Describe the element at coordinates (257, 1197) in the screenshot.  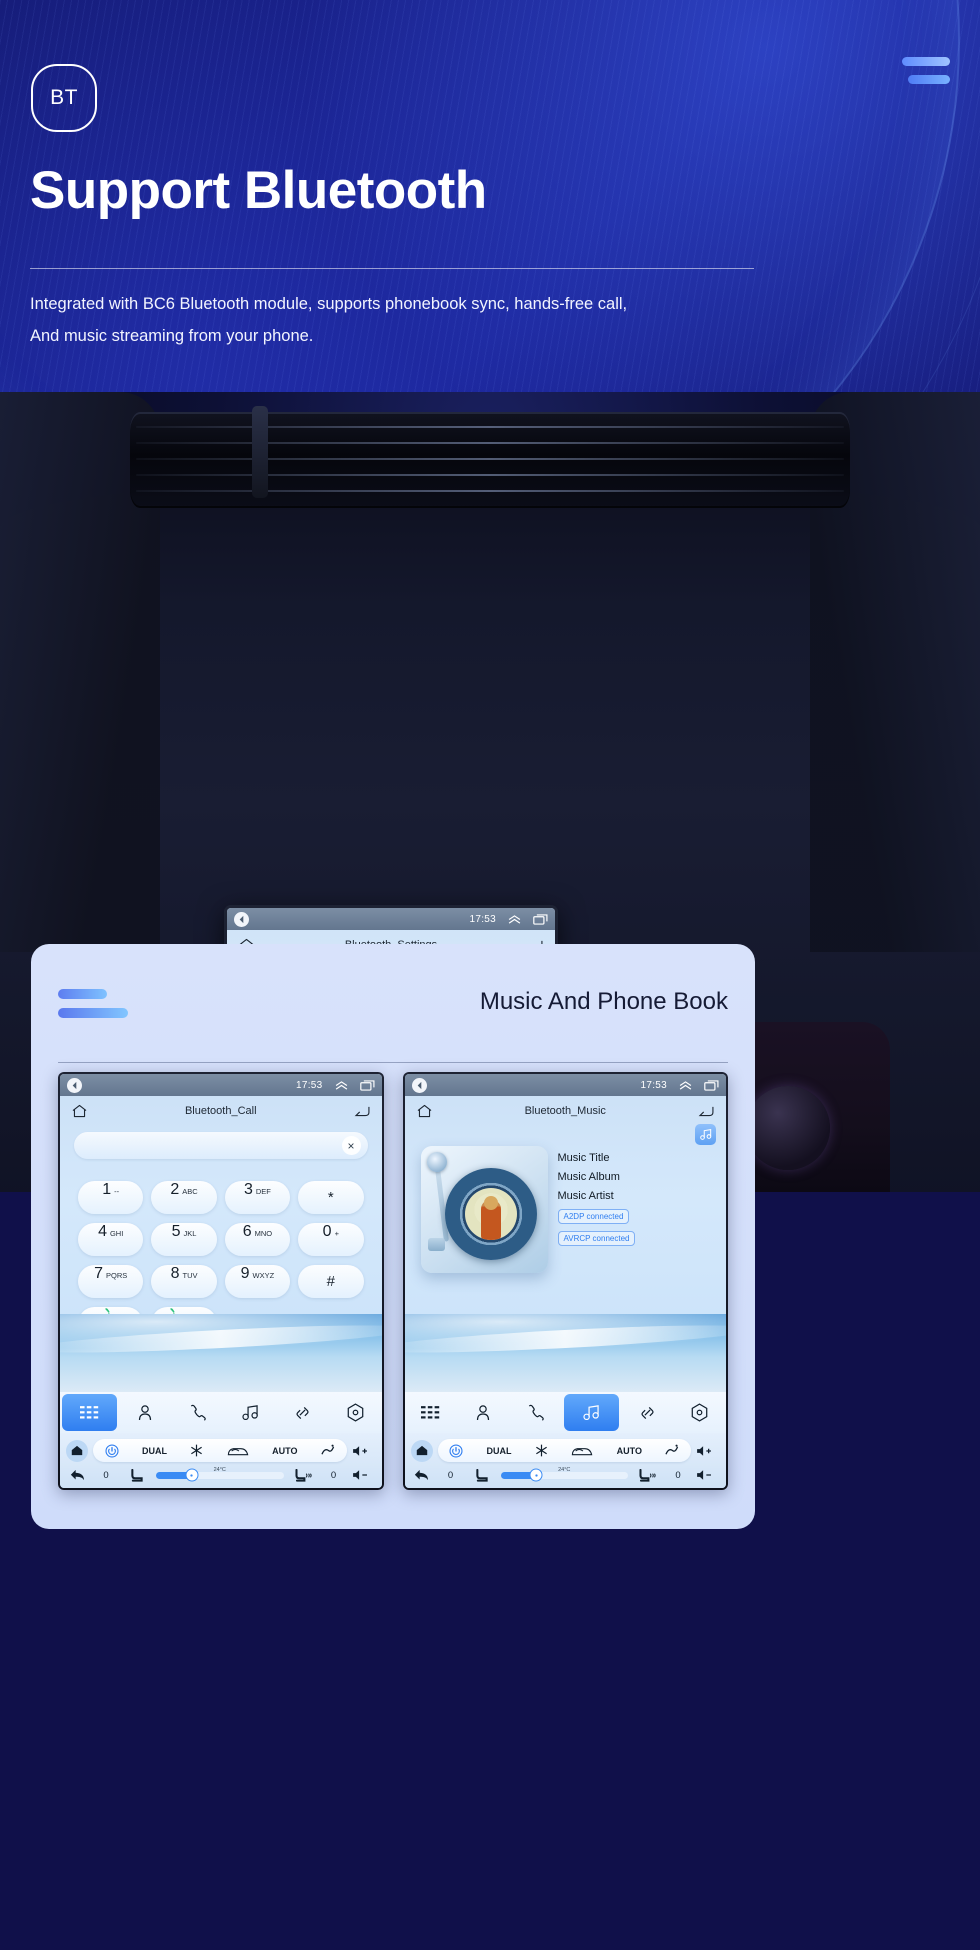
I see `dial-key-3: 3 DEF` at that location.